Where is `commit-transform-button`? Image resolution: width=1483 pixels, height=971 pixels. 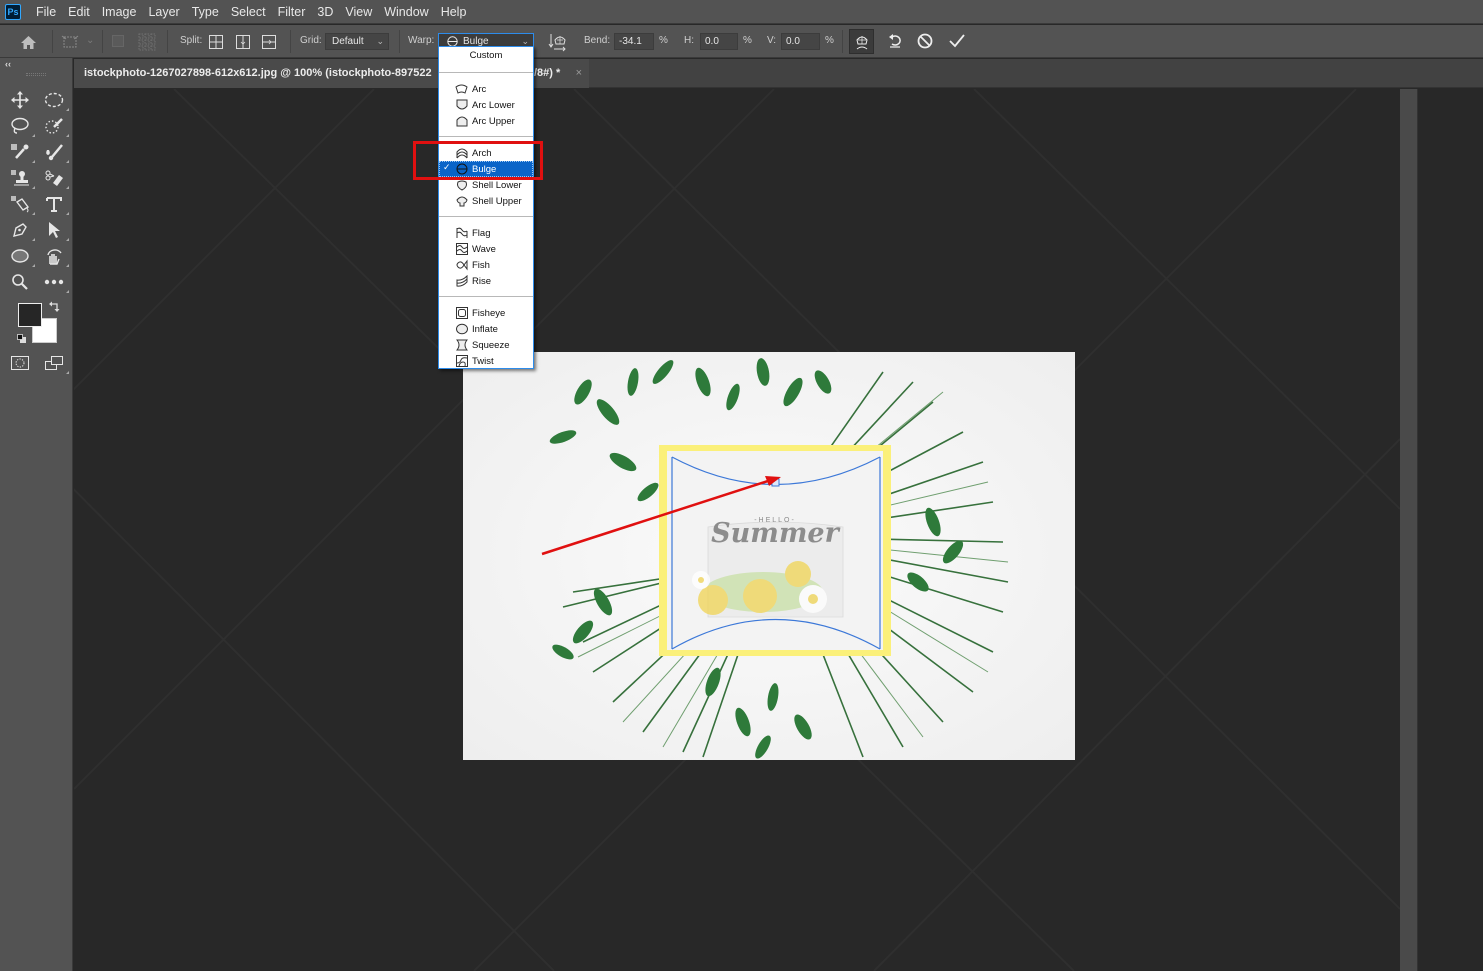
commit-transform-button is located at coordinates (957, 41).